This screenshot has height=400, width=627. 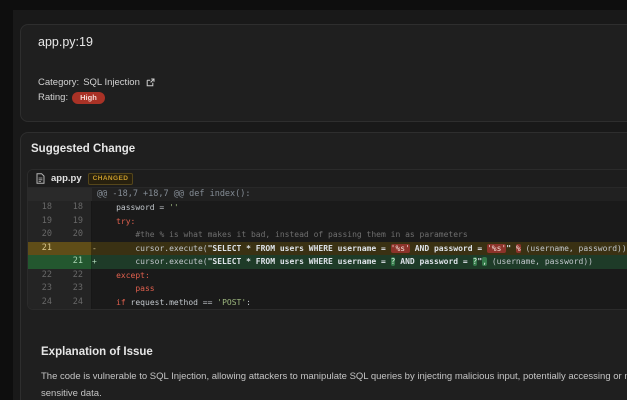 What do you see at coordinates (359, 221) in the screenshot?
I see `code-line: try:` at bounding box center [359, 221].